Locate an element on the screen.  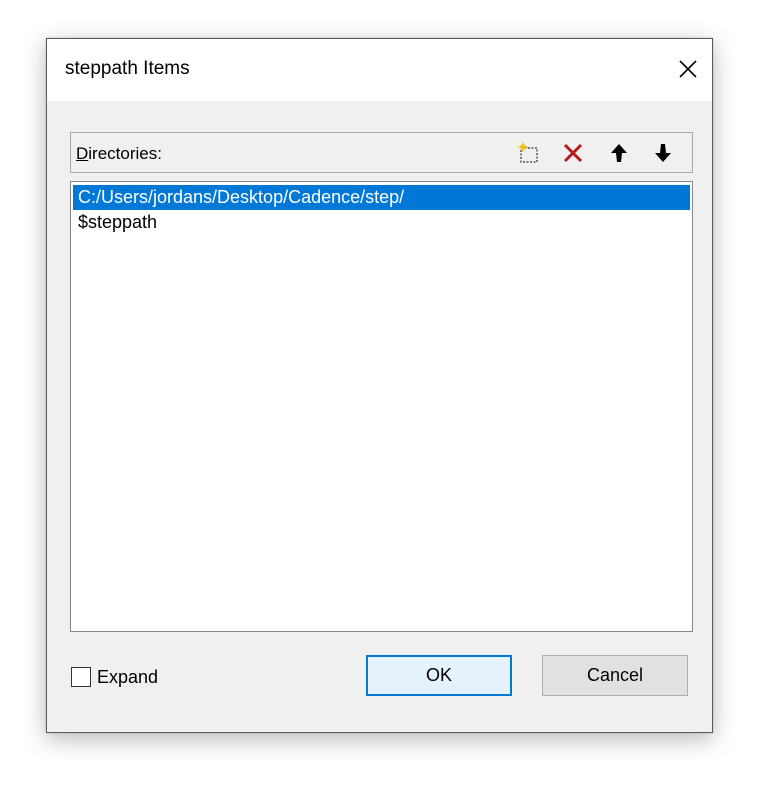
delete-button is located at coordinates (573, 153).